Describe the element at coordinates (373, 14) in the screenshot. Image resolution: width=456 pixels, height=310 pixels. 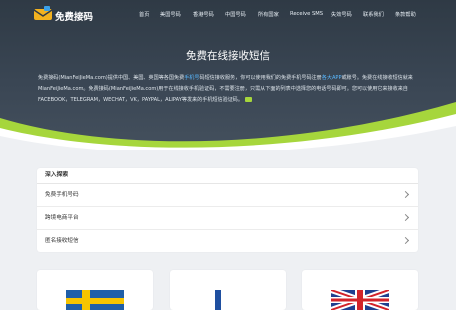
I see `nav-item-contact: 联系我们` at that location.